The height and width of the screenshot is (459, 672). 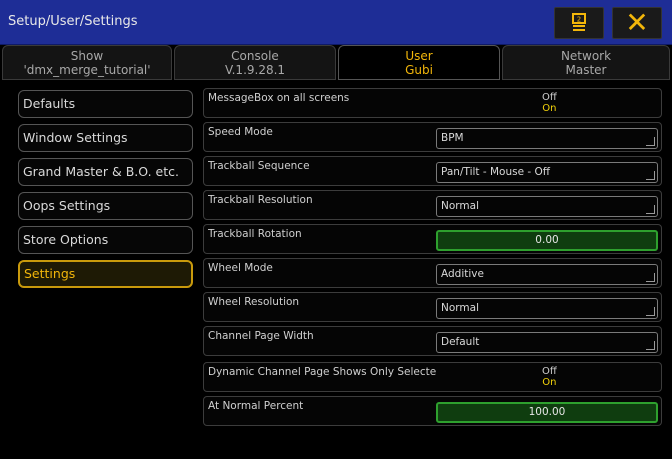 I want to click on help-button: 2, so click(x=579, y=23).